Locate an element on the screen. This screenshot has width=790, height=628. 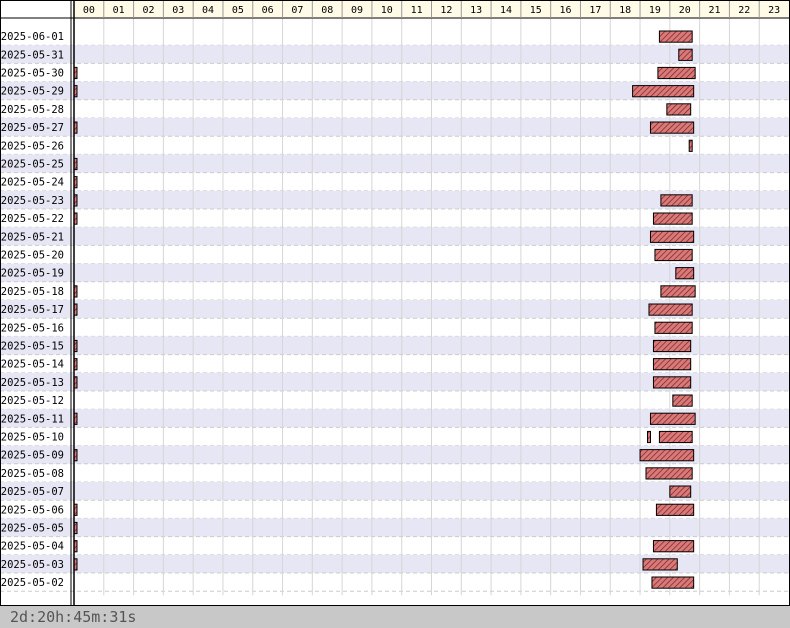
date-label: 2025-05-24 is located at coordinates (32, 183).